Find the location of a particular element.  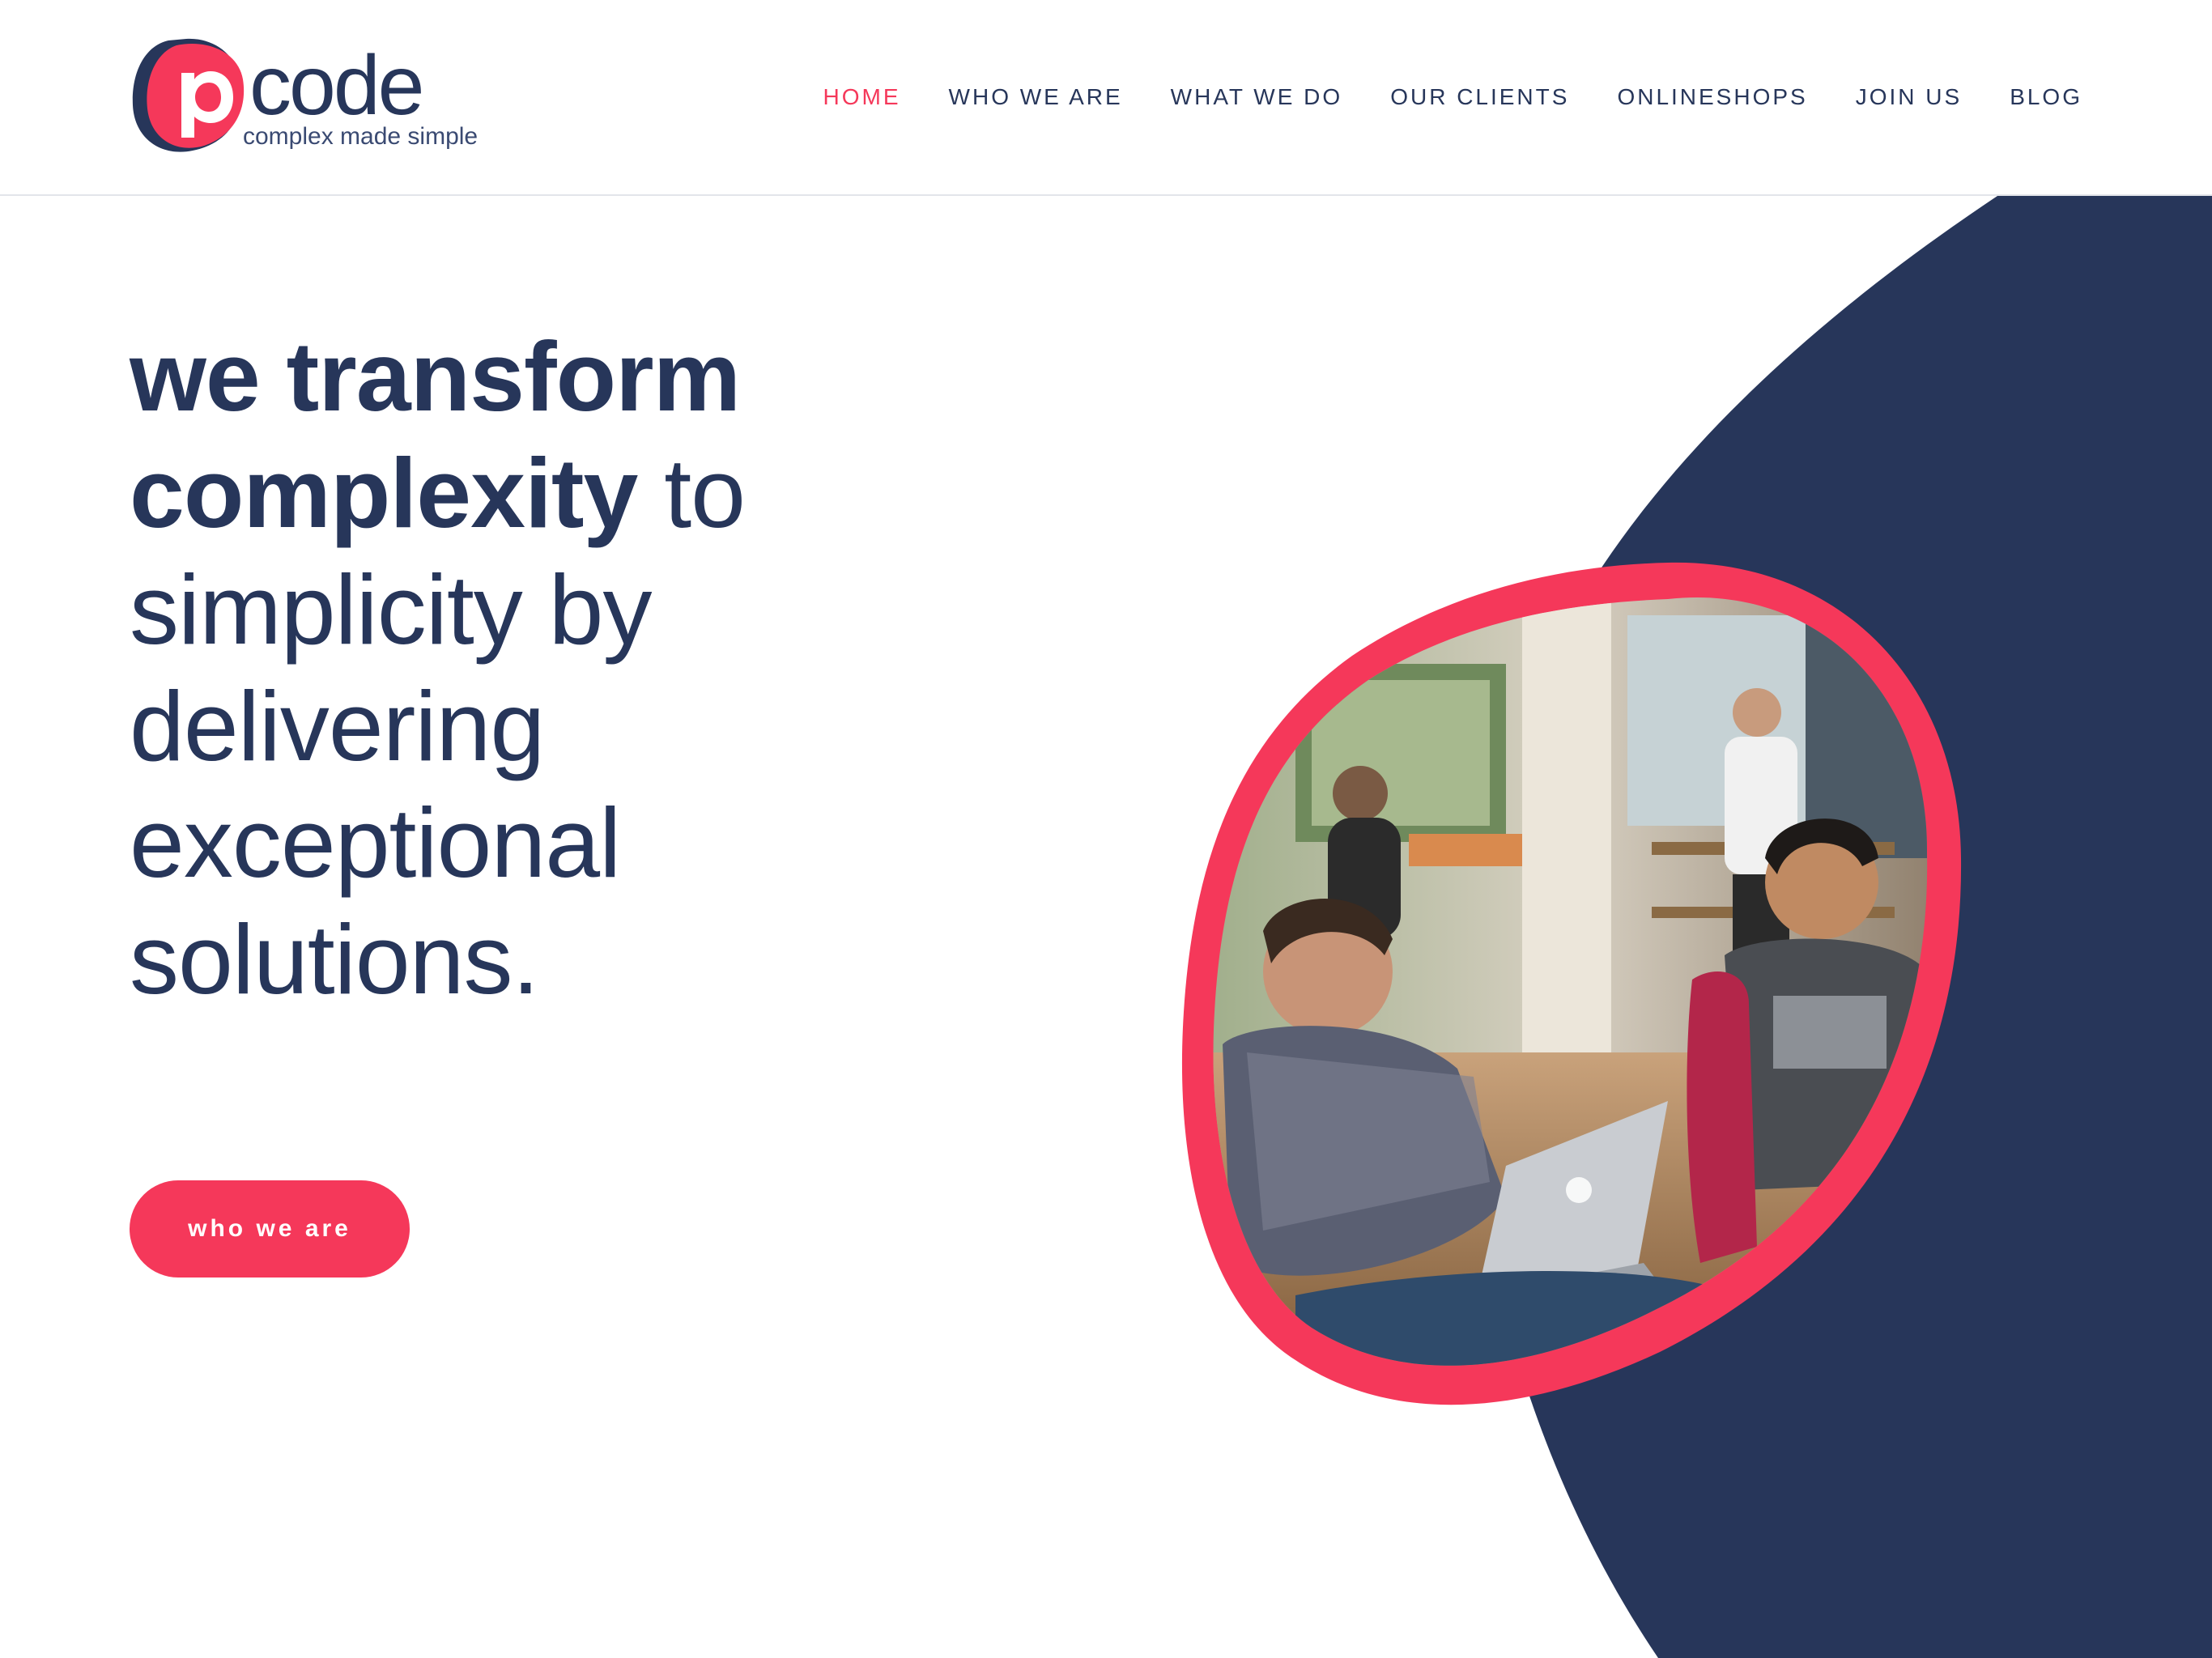

nav-item-who-we-are: WHO WE ARE is located at coordinates (1036, 97).